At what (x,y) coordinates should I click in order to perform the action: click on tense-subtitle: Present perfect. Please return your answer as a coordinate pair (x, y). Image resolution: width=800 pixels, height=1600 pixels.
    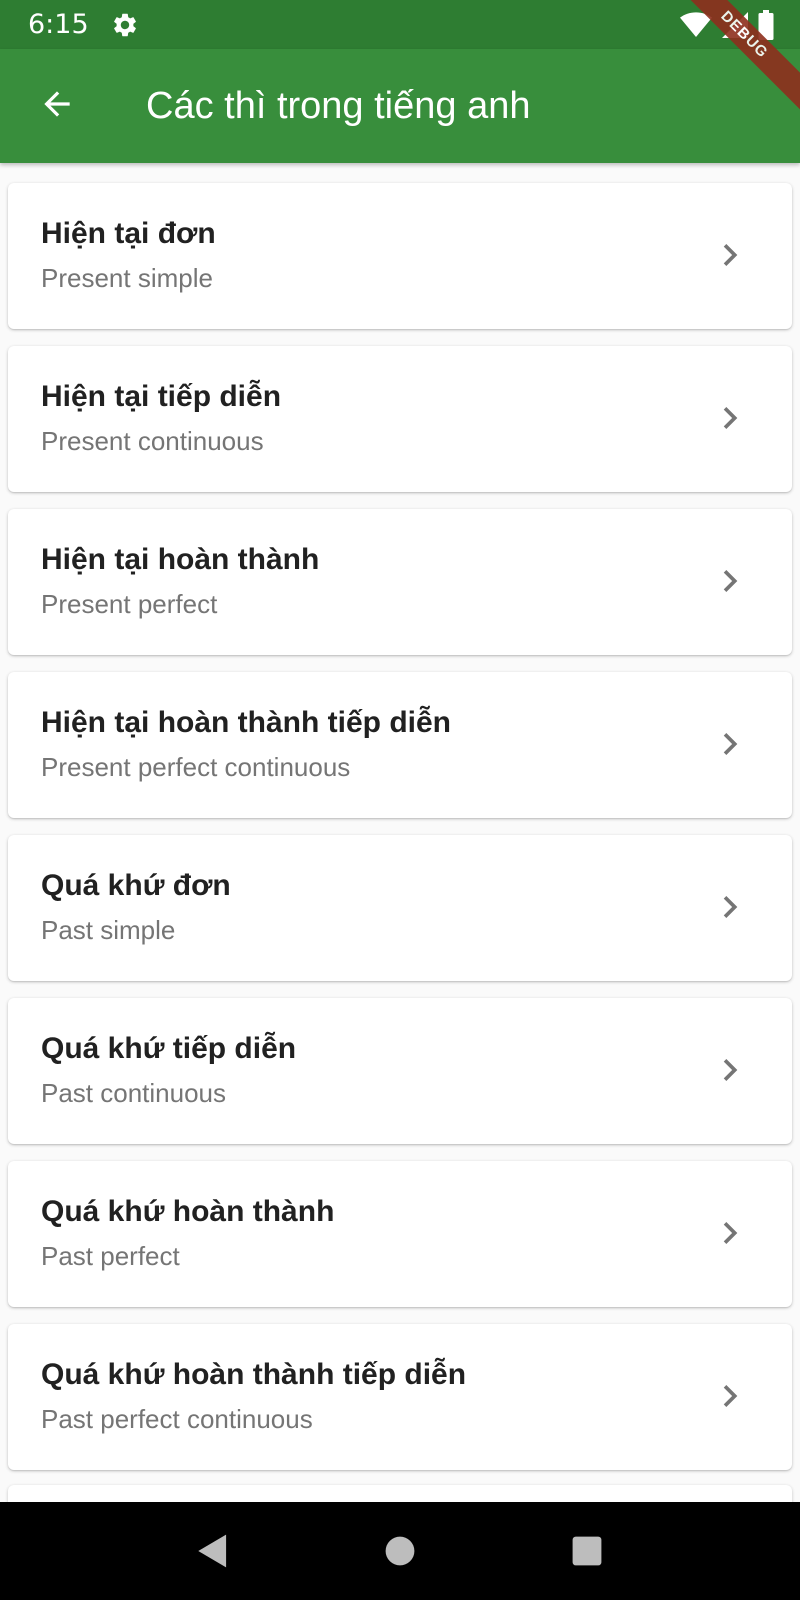
    Looking at the image, I should click on (129, 604).